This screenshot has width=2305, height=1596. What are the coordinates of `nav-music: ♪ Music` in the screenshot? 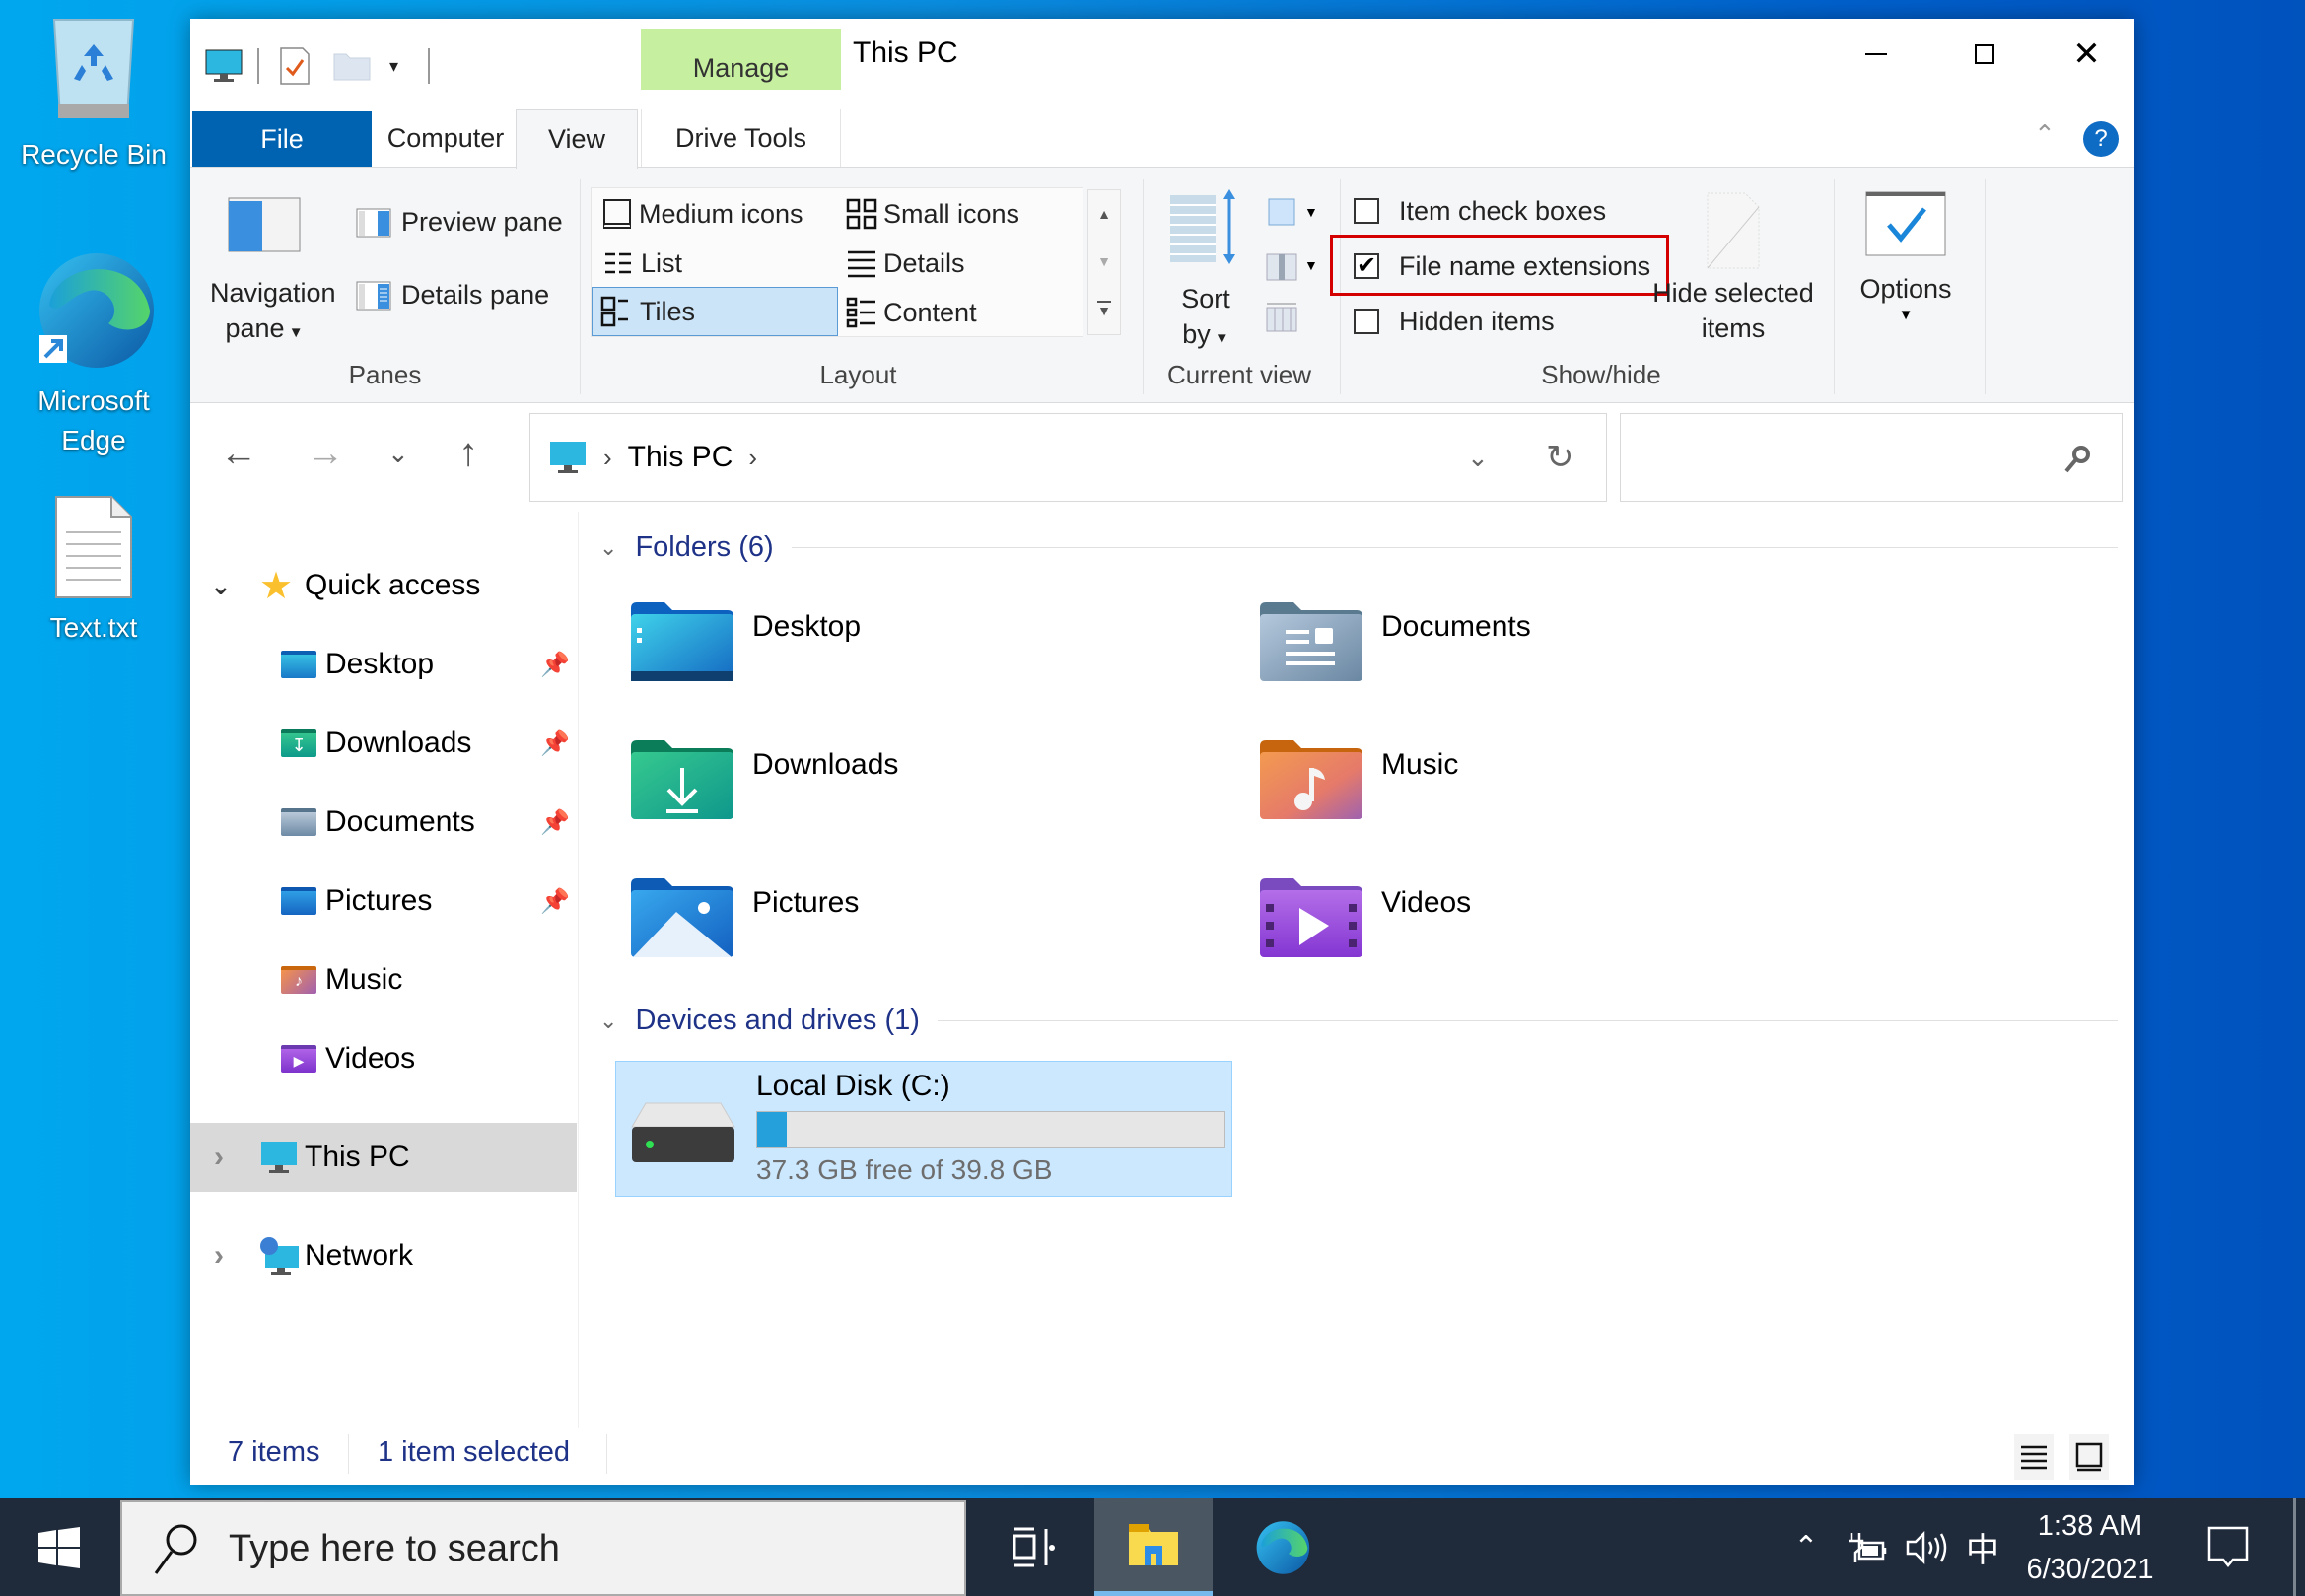 It's located at (384, 979).